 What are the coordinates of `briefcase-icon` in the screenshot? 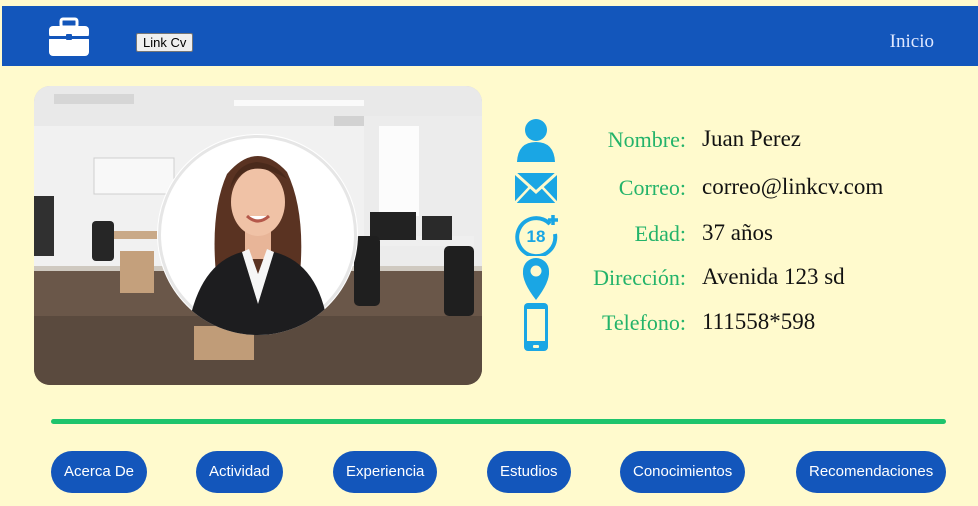 It's located at (69, 37).